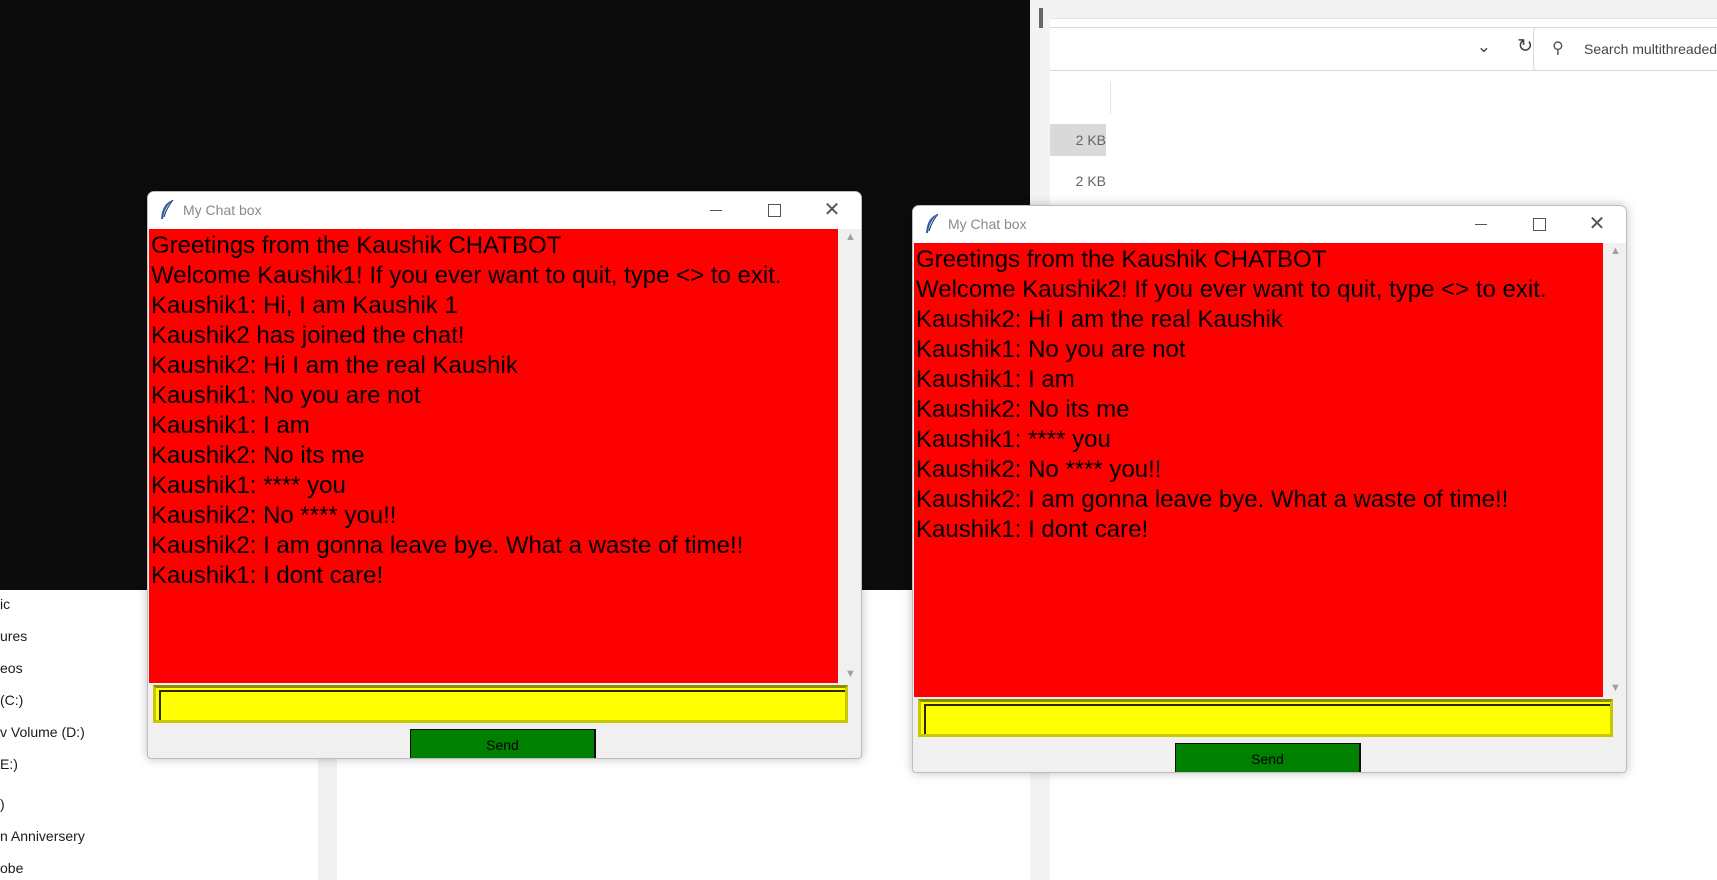 The height and width of the screenshot is (880, 1717). Describe the element at coordinates (1558, 48) in the screenshot. I see `search-icon: ⚲` at that location.